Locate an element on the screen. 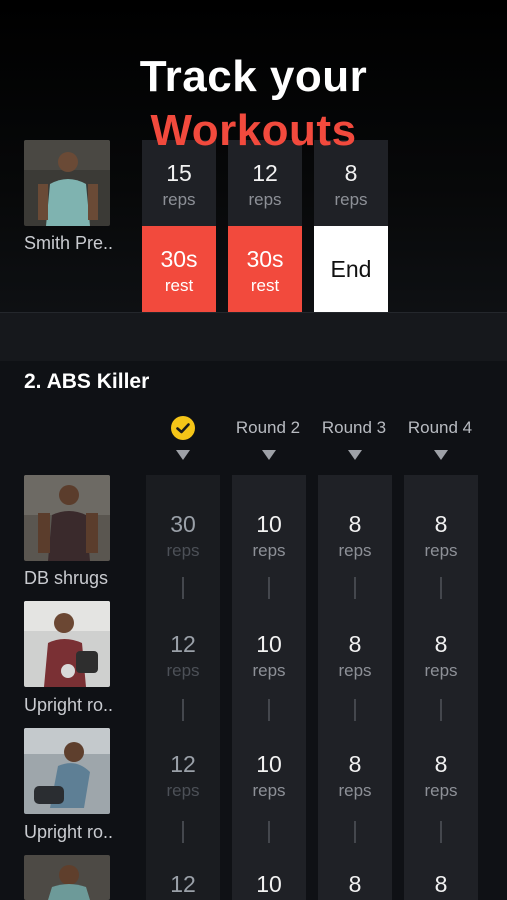  reps-value: 15 is located at coordinates (179, 173).